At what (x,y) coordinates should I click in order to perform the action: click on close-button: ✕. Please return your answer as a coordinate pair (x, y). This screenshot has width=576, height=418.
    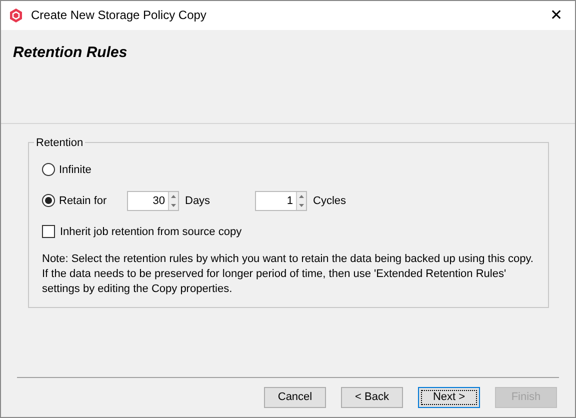
    Looking at the image, I should click on (556, 15).